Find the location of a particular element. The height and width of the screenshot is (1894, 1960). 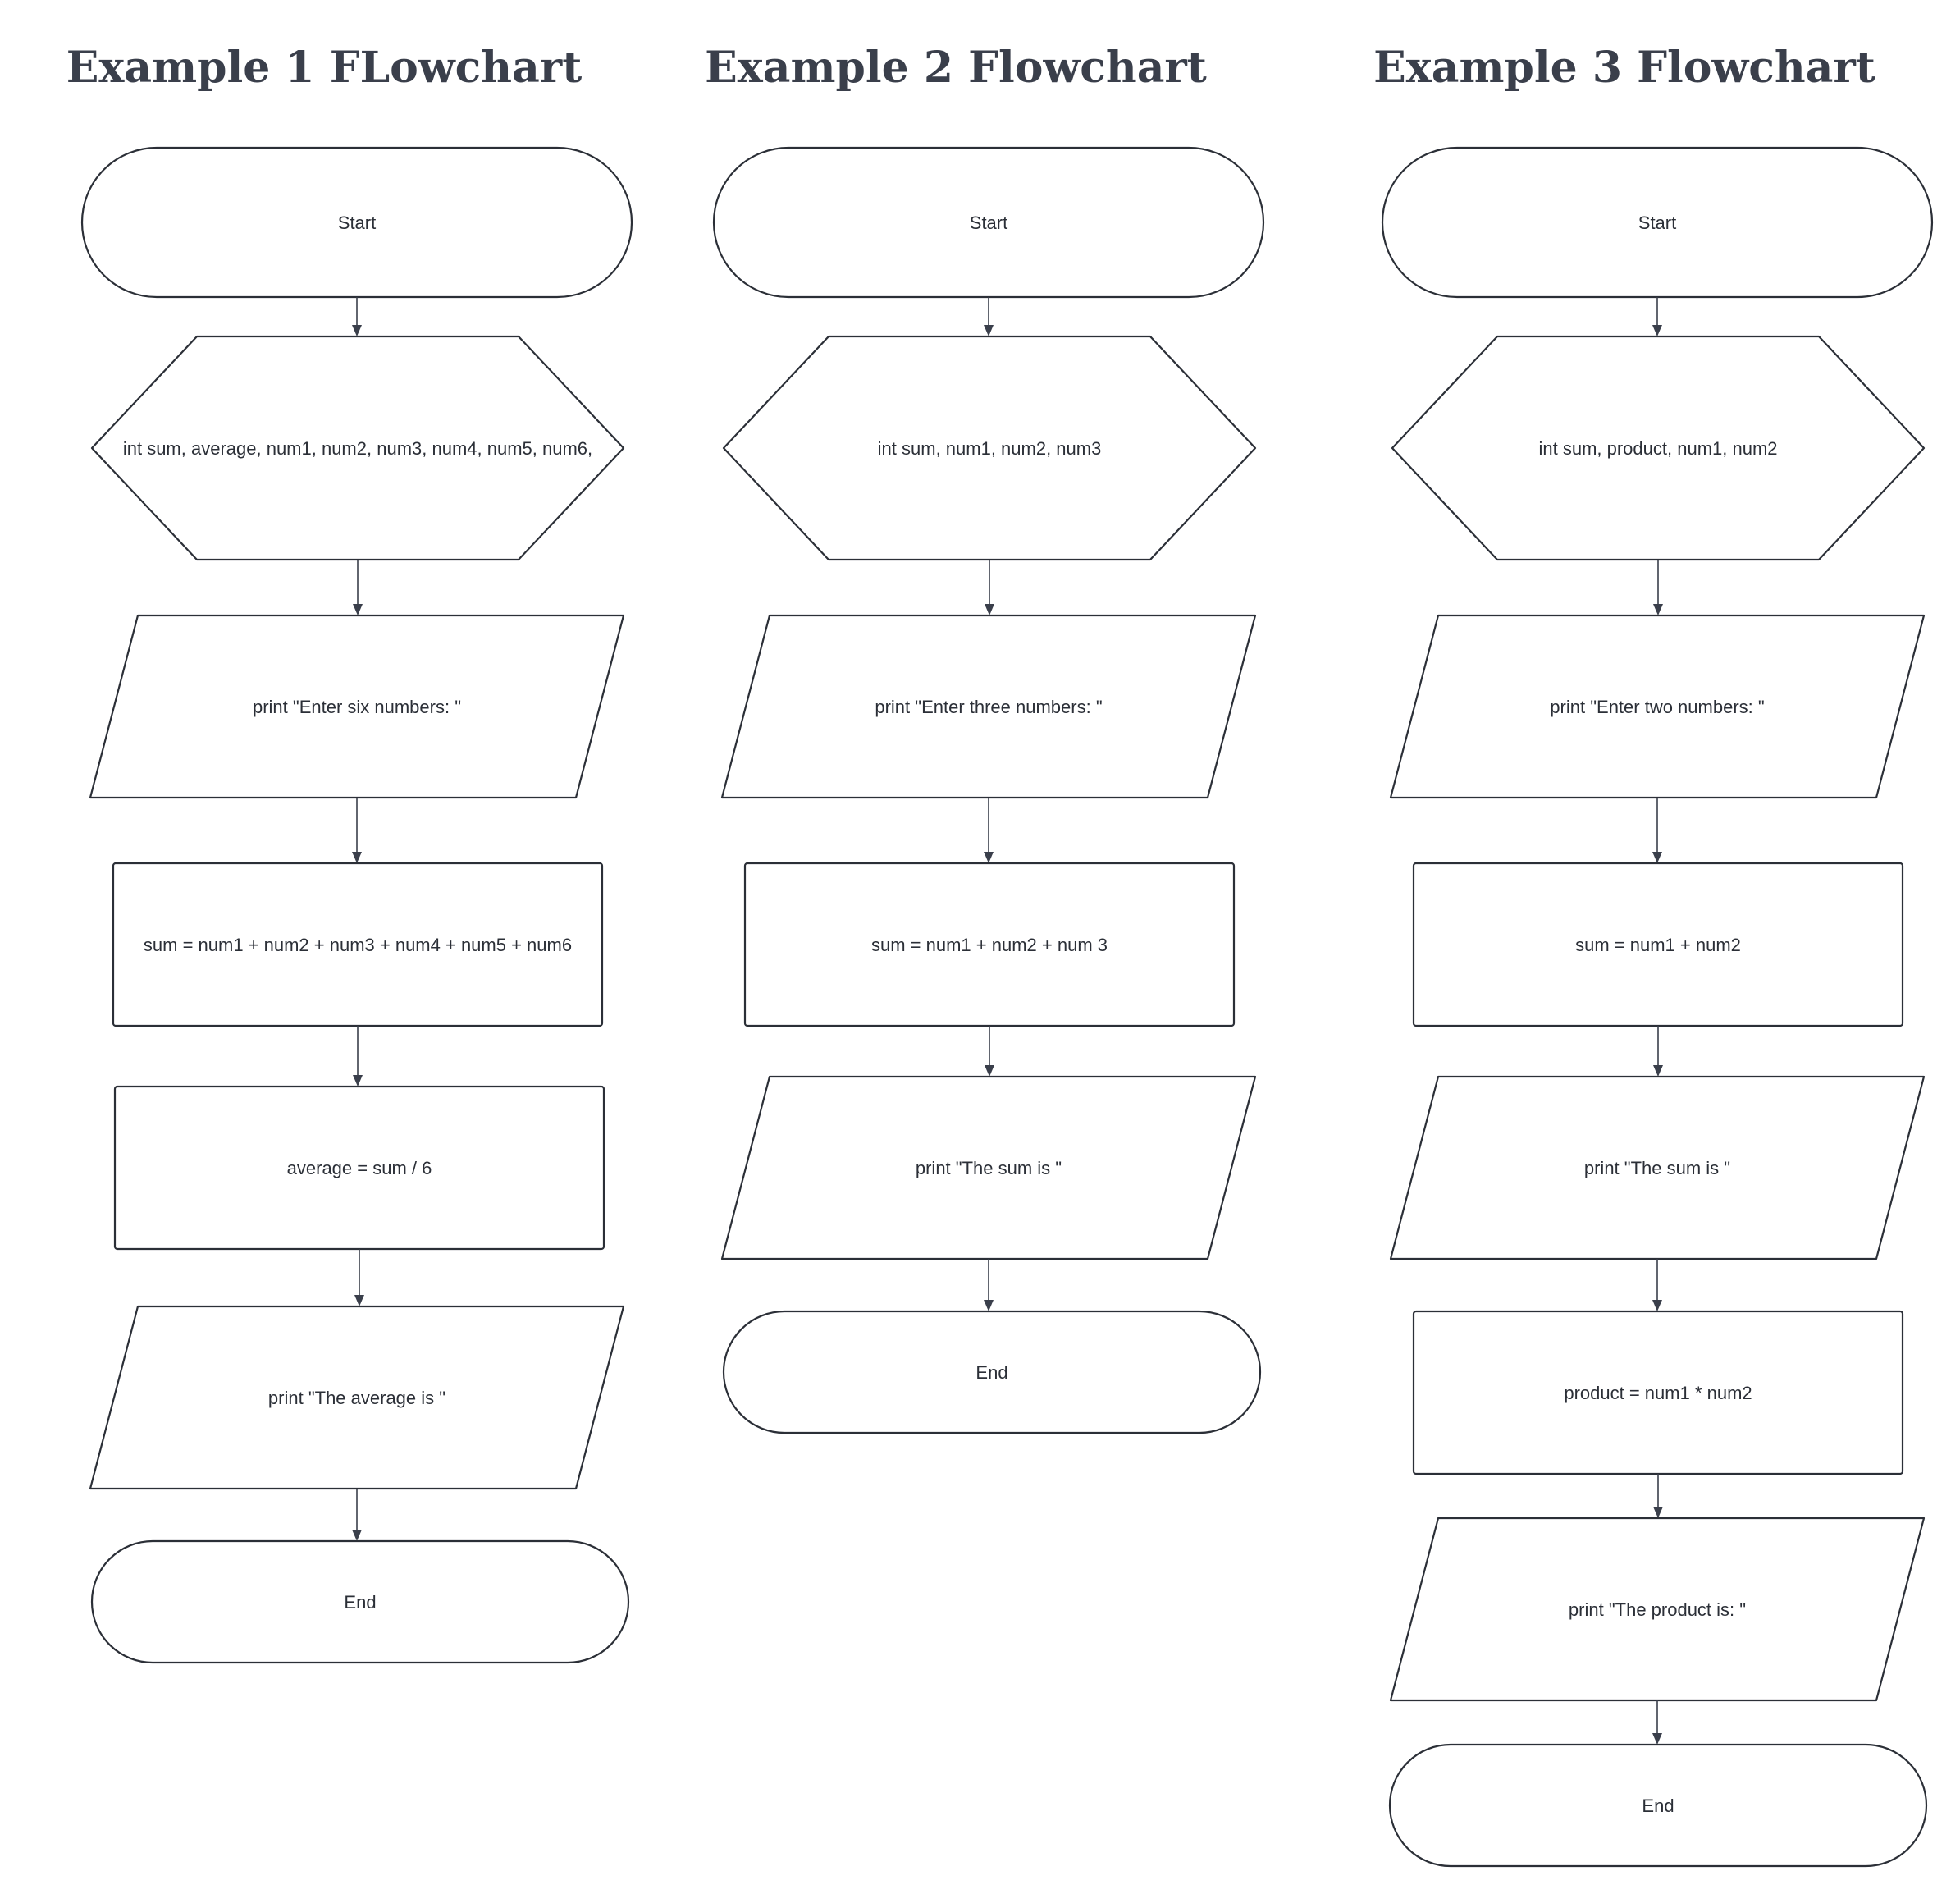

node-label: sum = num1 + num2 + num 3 is located at coordinates (989, 945).